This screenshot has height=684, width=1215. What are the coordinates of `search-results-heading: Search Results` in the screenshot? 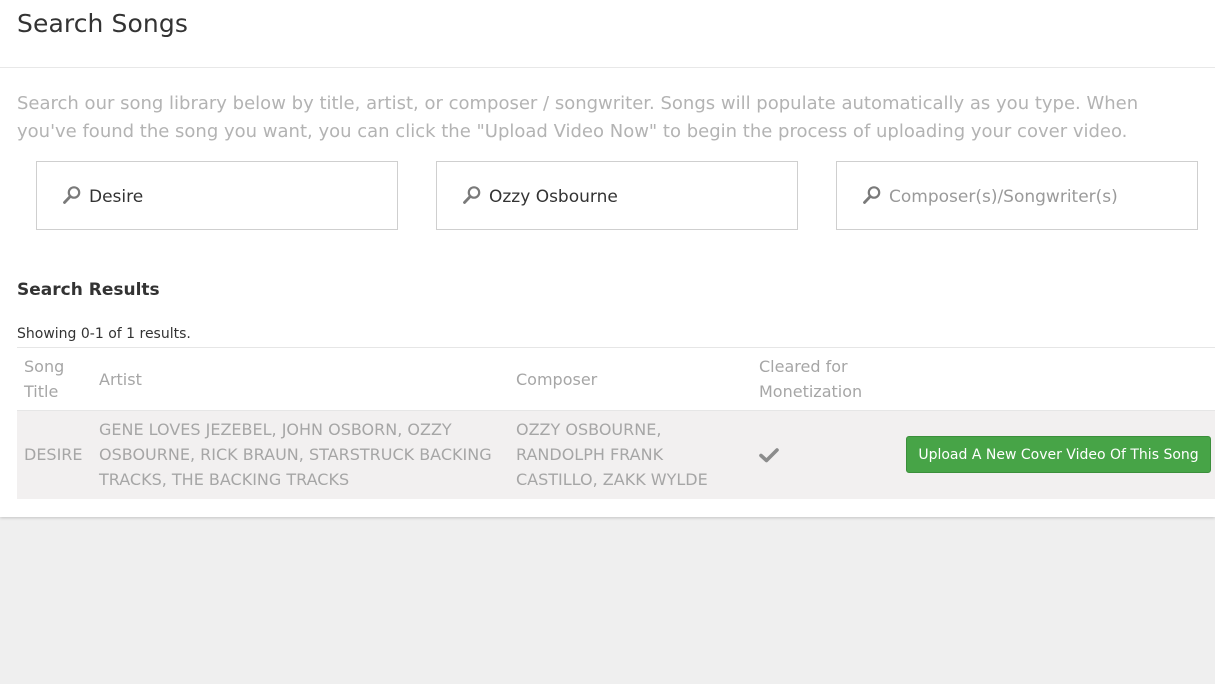 It's located at (88, 290).